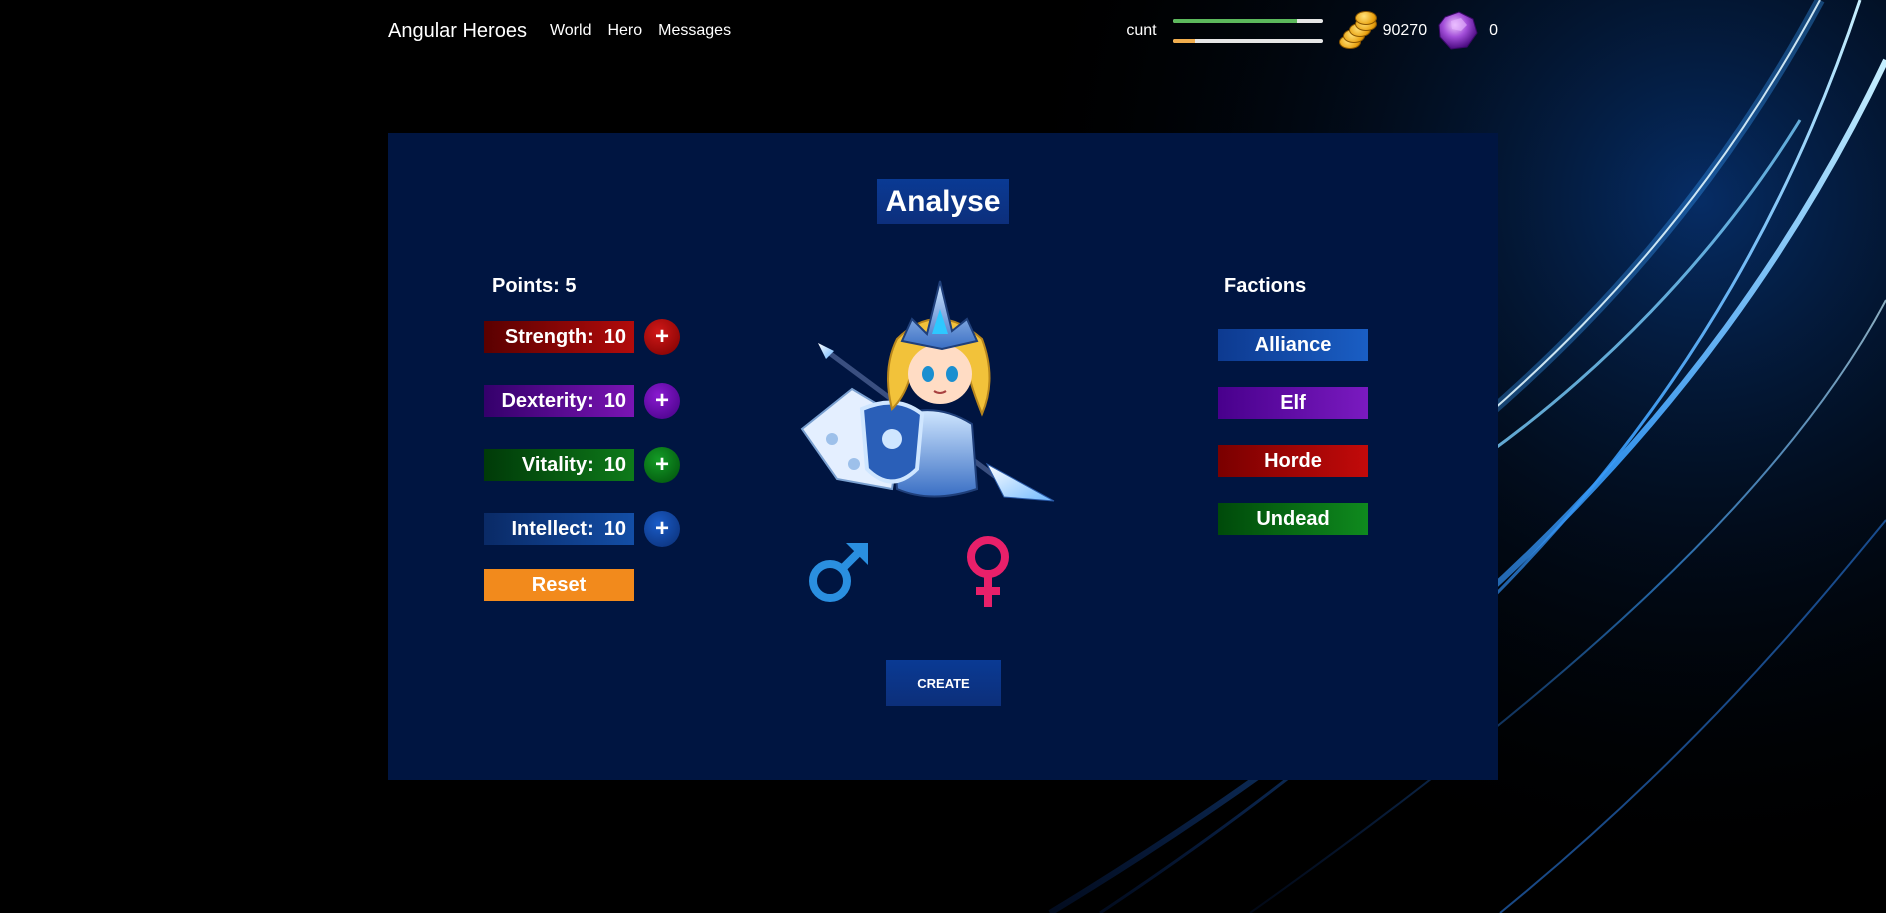 This screenshot has width=1886, height=913. I want to click on gold-coins-icon, so click(1359, 31).